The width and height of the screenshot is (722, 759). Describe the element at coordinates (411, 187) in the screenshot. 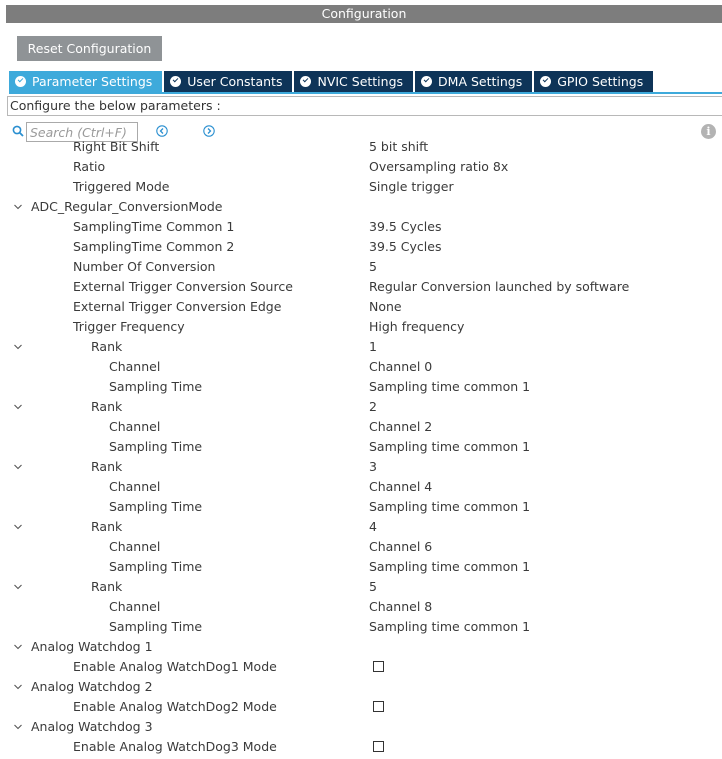

I see `parameter-value: Single trigger` at that location.